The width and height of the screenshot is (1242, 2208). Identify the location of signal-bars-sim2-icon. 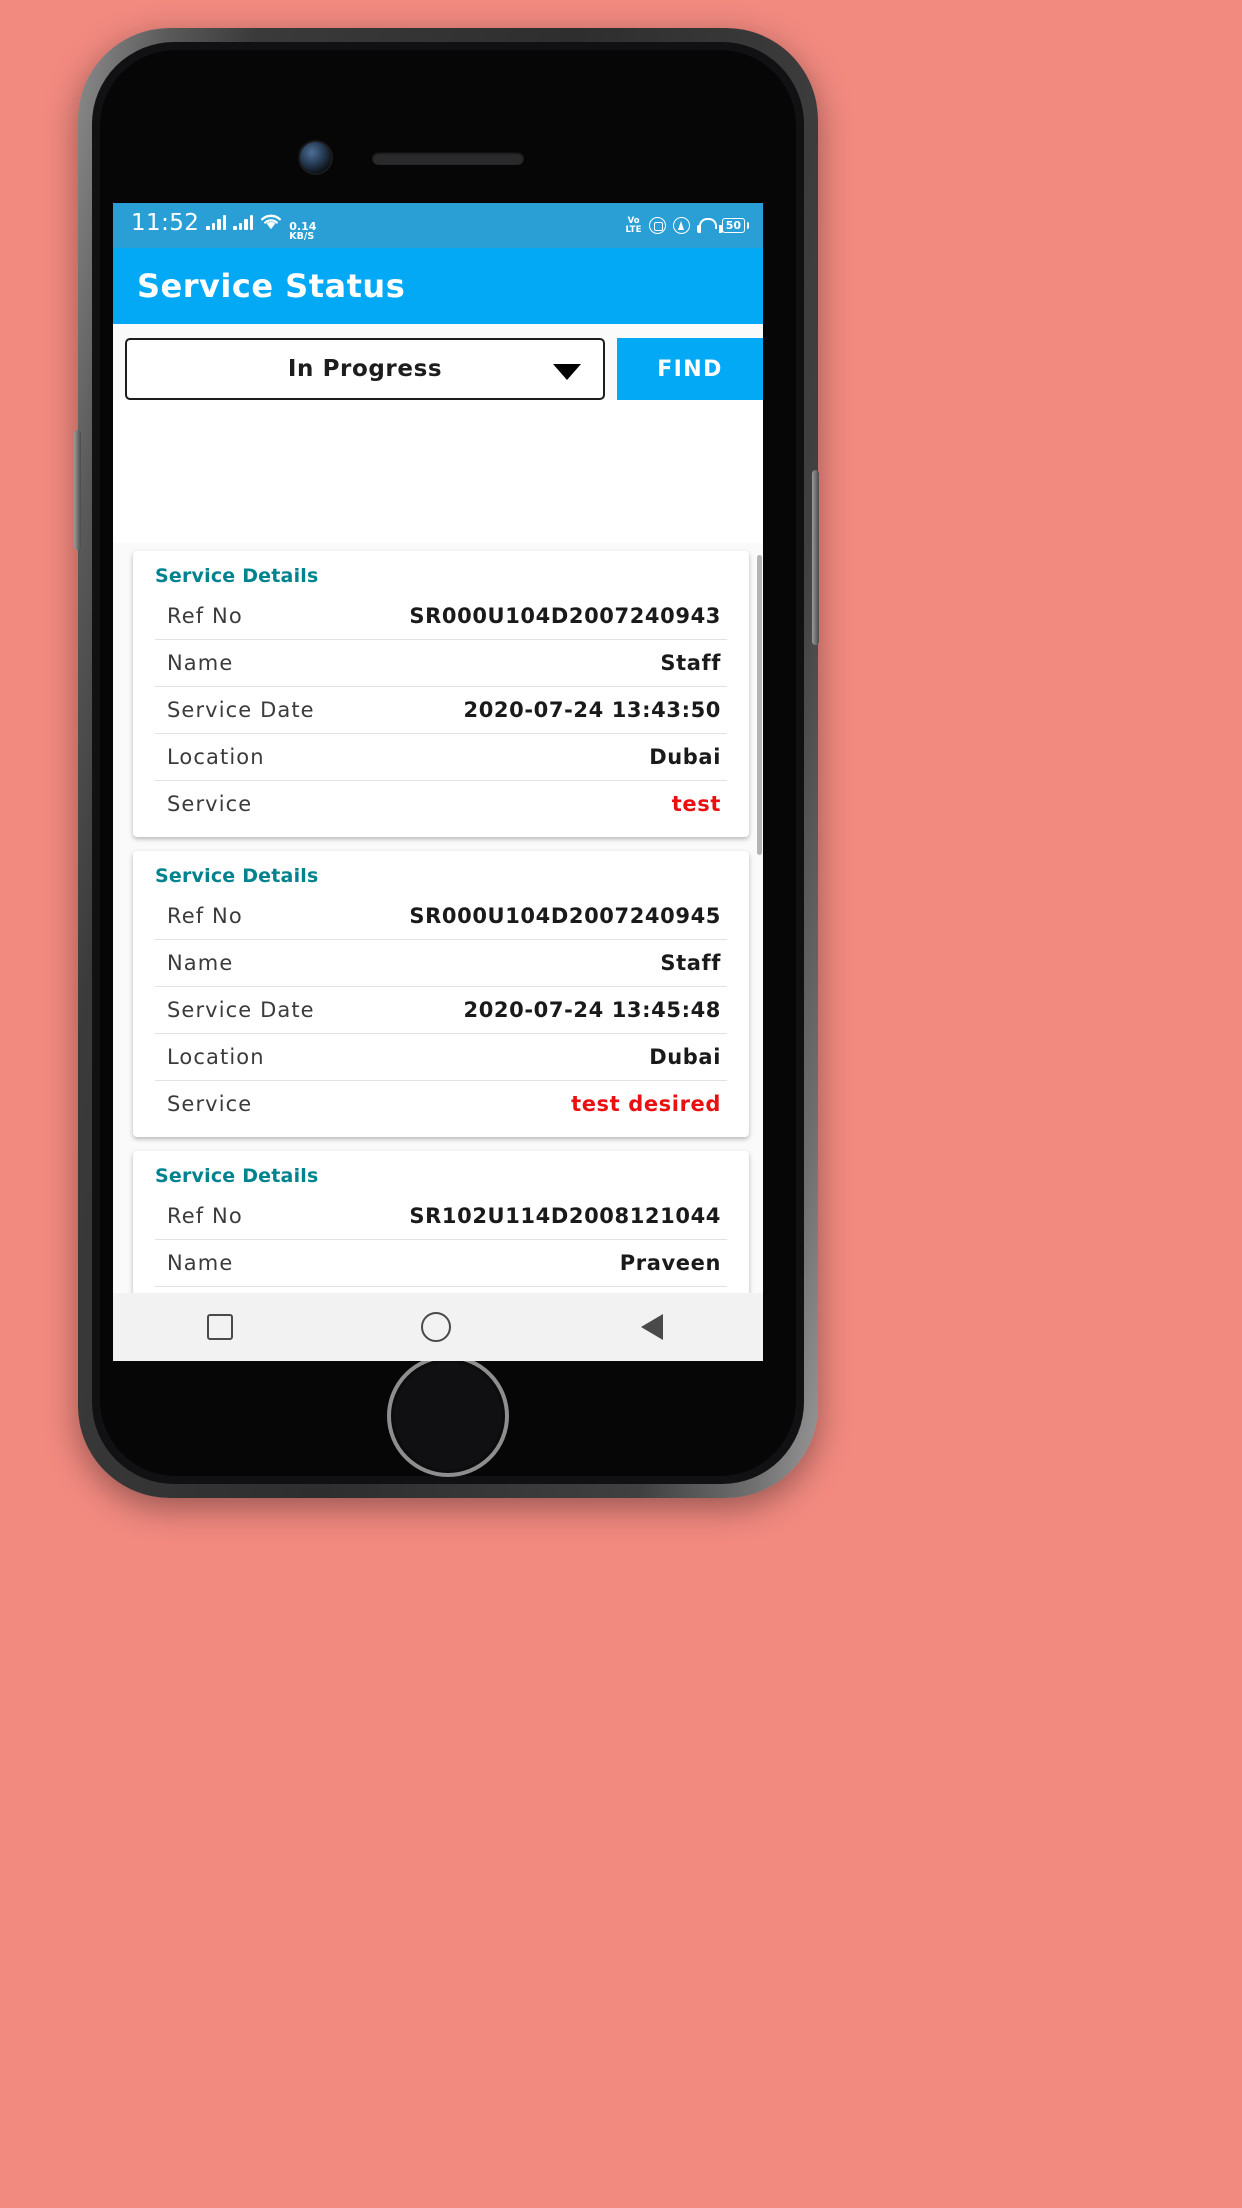
(243, 221).